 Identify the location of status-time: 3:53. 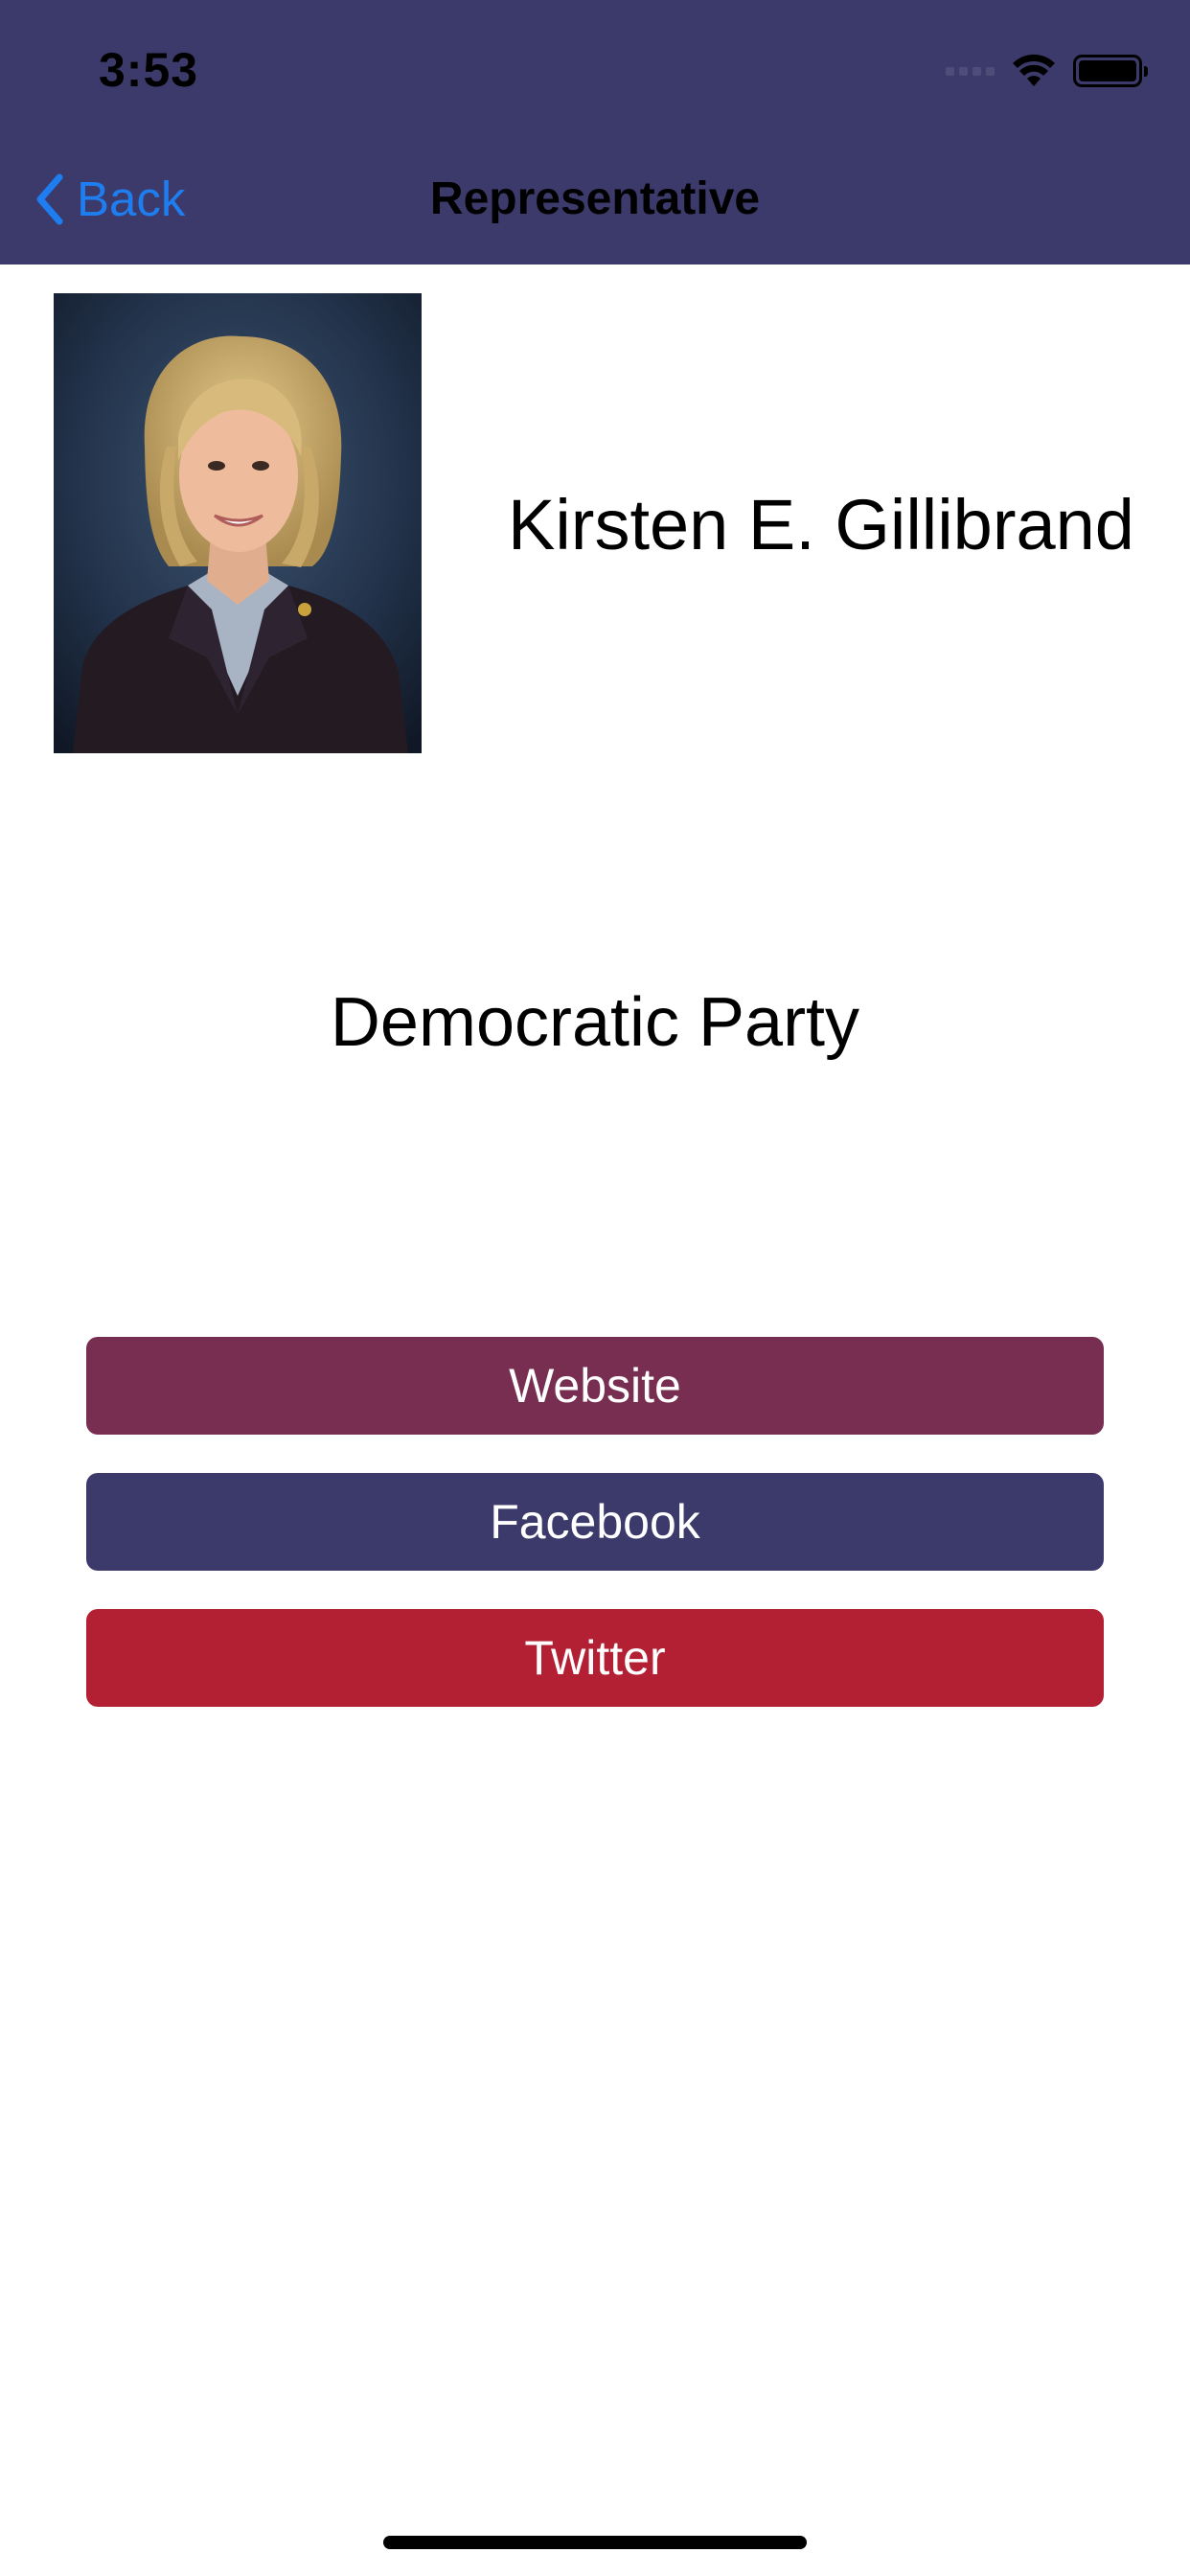
(149, 70).